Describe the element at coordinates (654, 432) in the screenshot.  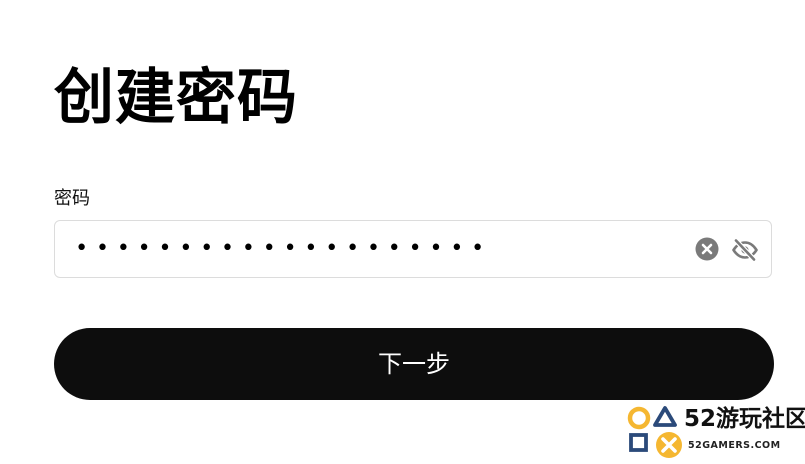
I see `watermark-logo-icon` at that location.